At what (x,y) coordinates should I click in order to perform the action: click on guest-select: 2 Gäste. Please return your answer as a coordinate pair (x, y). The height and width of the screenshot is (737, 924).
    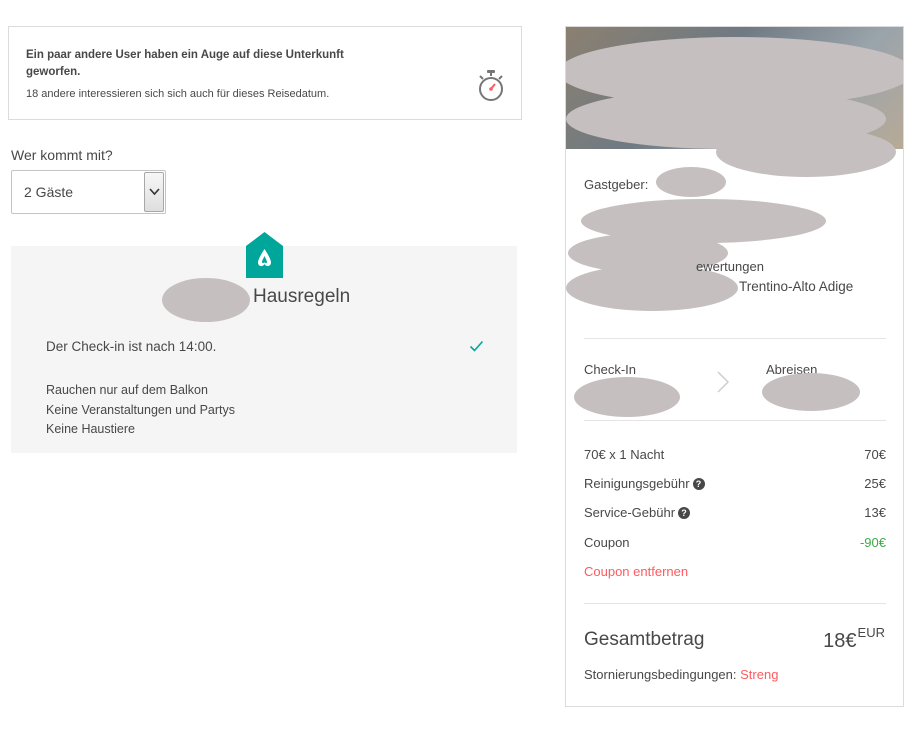
    Looking at the image, I should click on (88, 192).